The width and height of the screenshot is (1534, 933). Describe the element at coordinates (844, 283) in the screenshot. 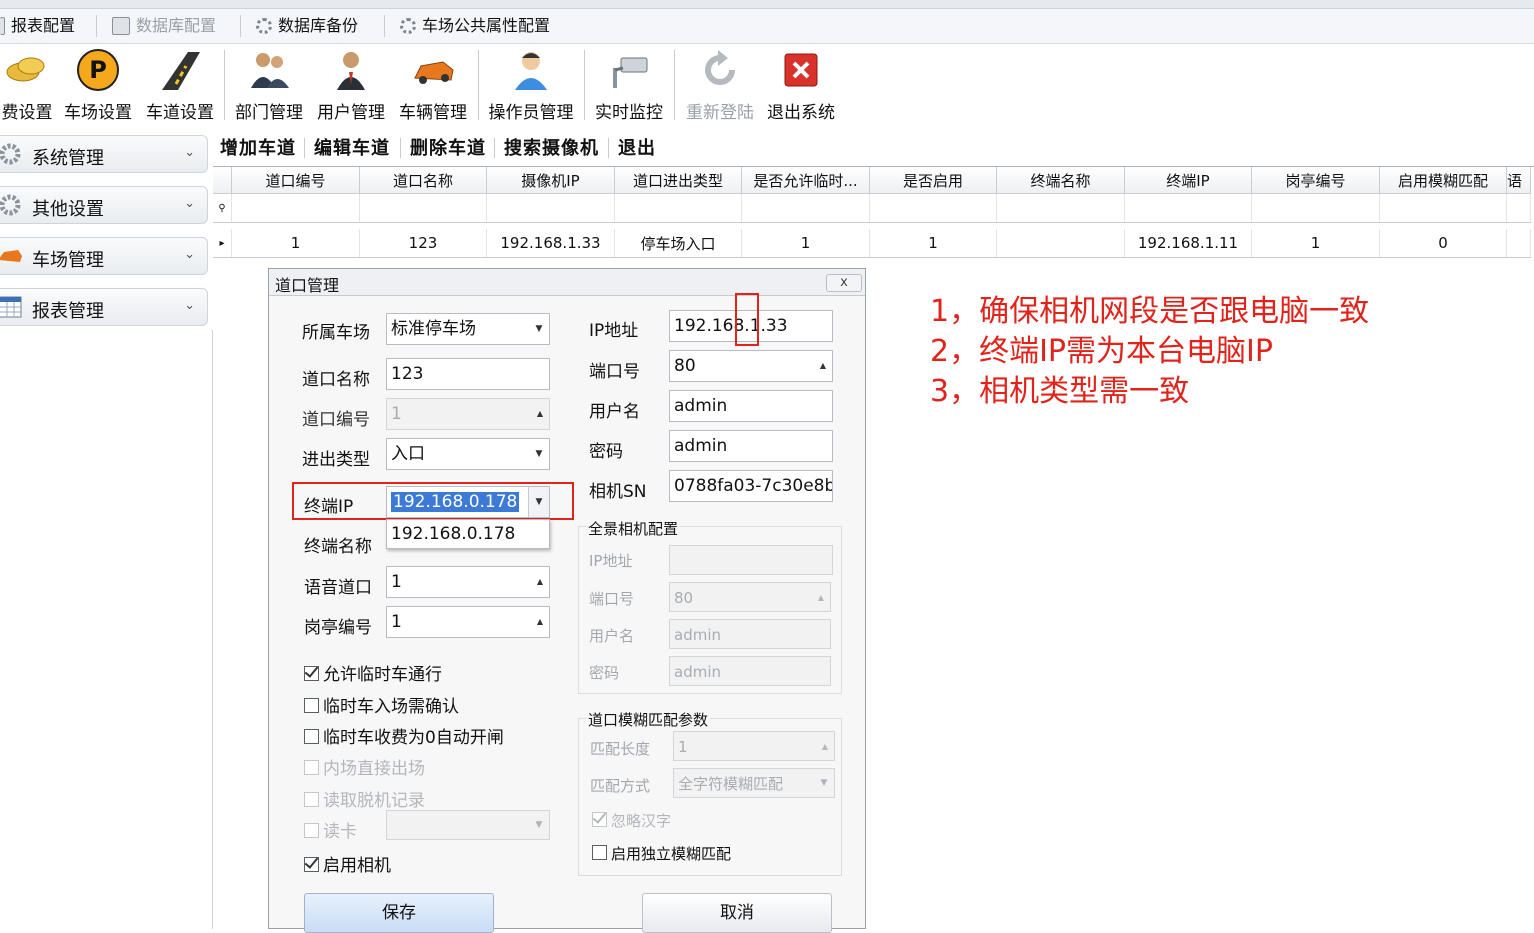

I see `dialog-close-button: x` at that location.